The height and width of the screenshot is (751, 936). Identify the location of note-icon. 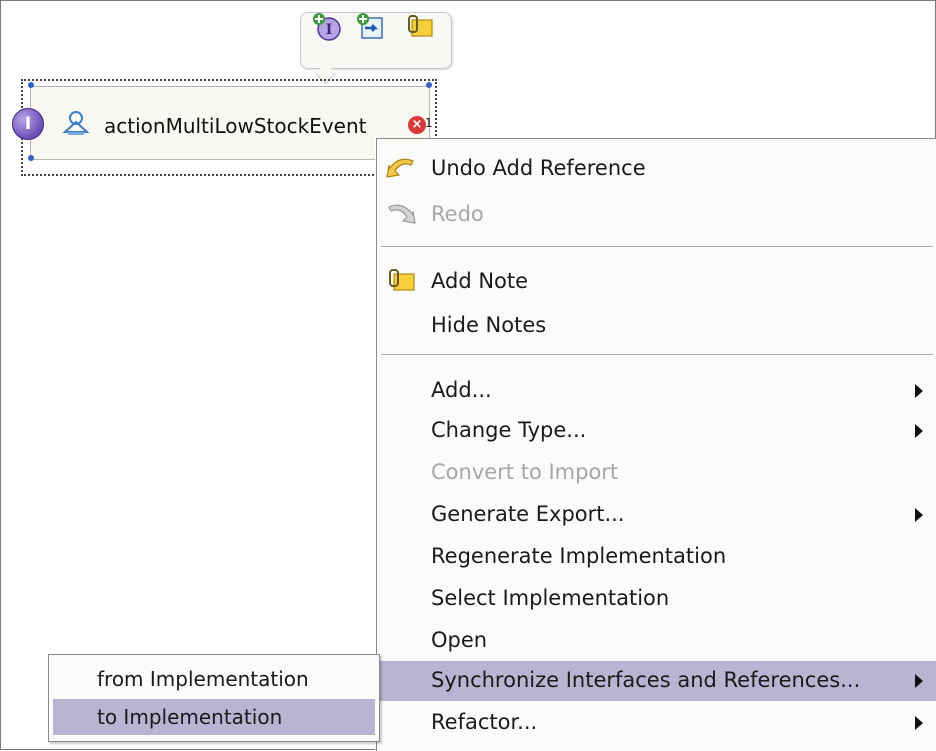
(402, 280).